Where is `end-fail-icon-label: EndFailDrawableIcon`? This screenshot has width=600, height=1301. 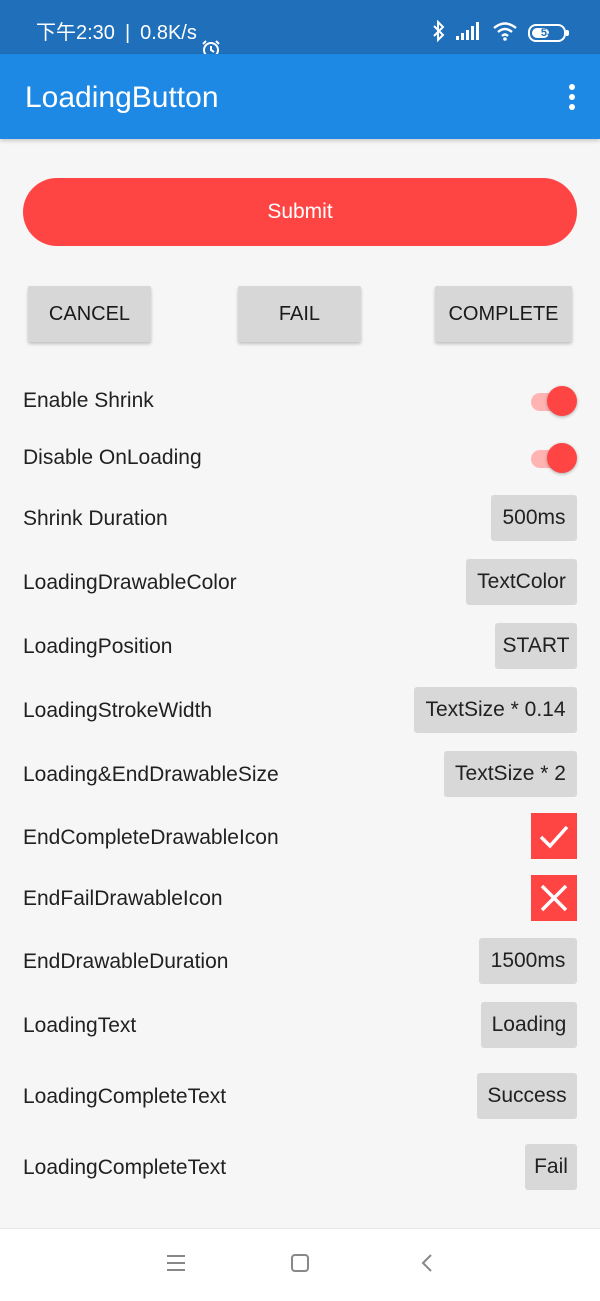
end-fail-icon-label: EndFailDrawableIcon is located at coordinates (123, 898).